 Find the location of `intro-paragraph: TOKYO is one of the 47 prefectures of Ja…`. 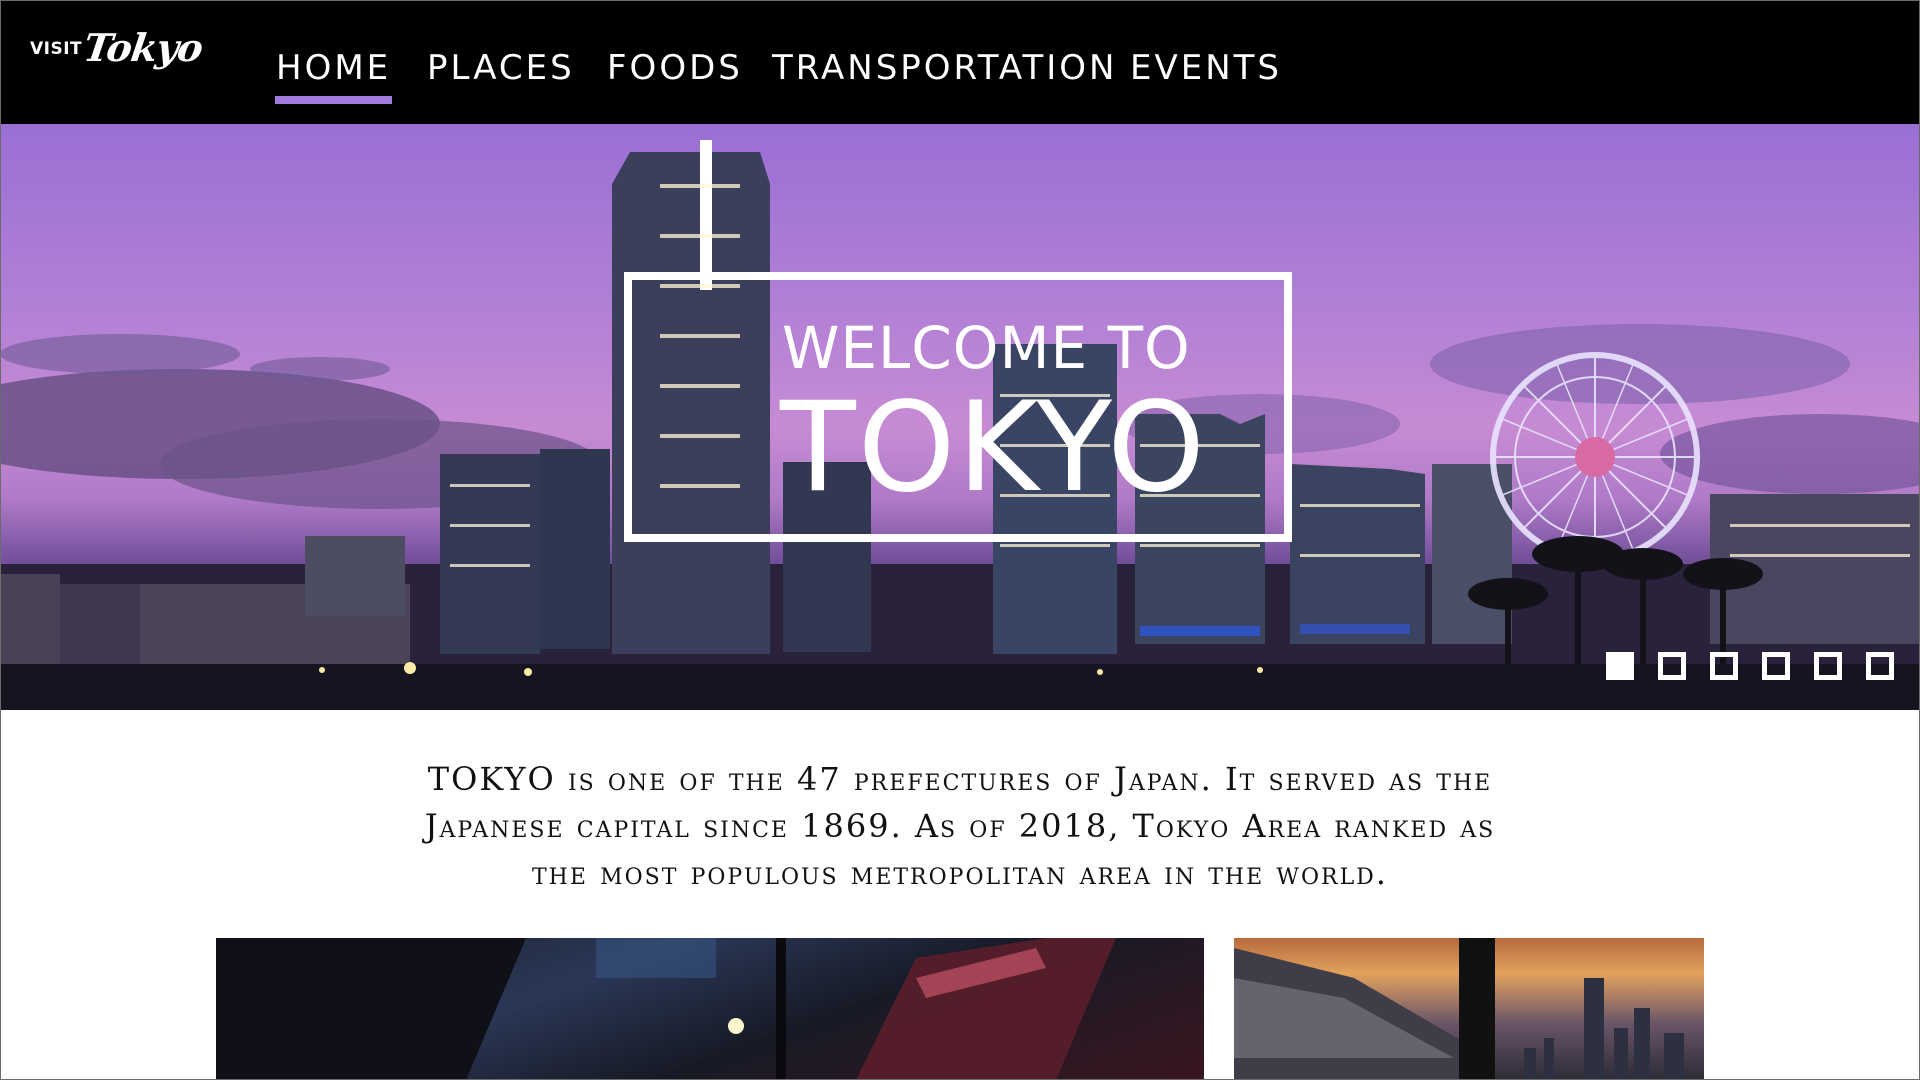

intro-paragraph: TOKYO is one of the 47 prefectures of Ja… is located at coordinates (960, 826).